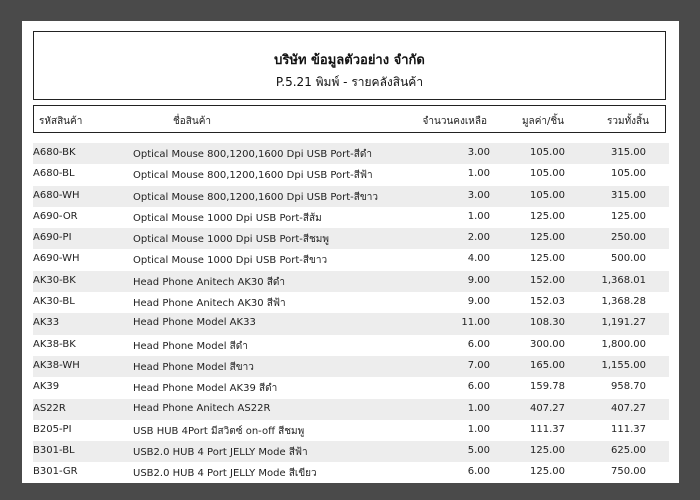 Image resolution: width=700 pixels, height=500 pixels. Describe the element at coordinates (55, 216) in the screenshot. I see `cell-code: A690-OR` at that location.